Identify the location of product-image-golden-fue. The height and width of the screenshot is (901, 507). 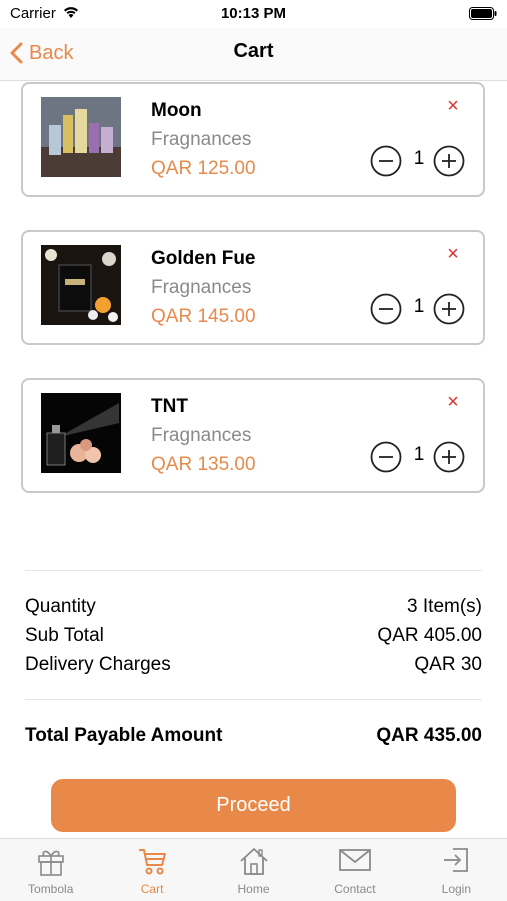
(81, 285).